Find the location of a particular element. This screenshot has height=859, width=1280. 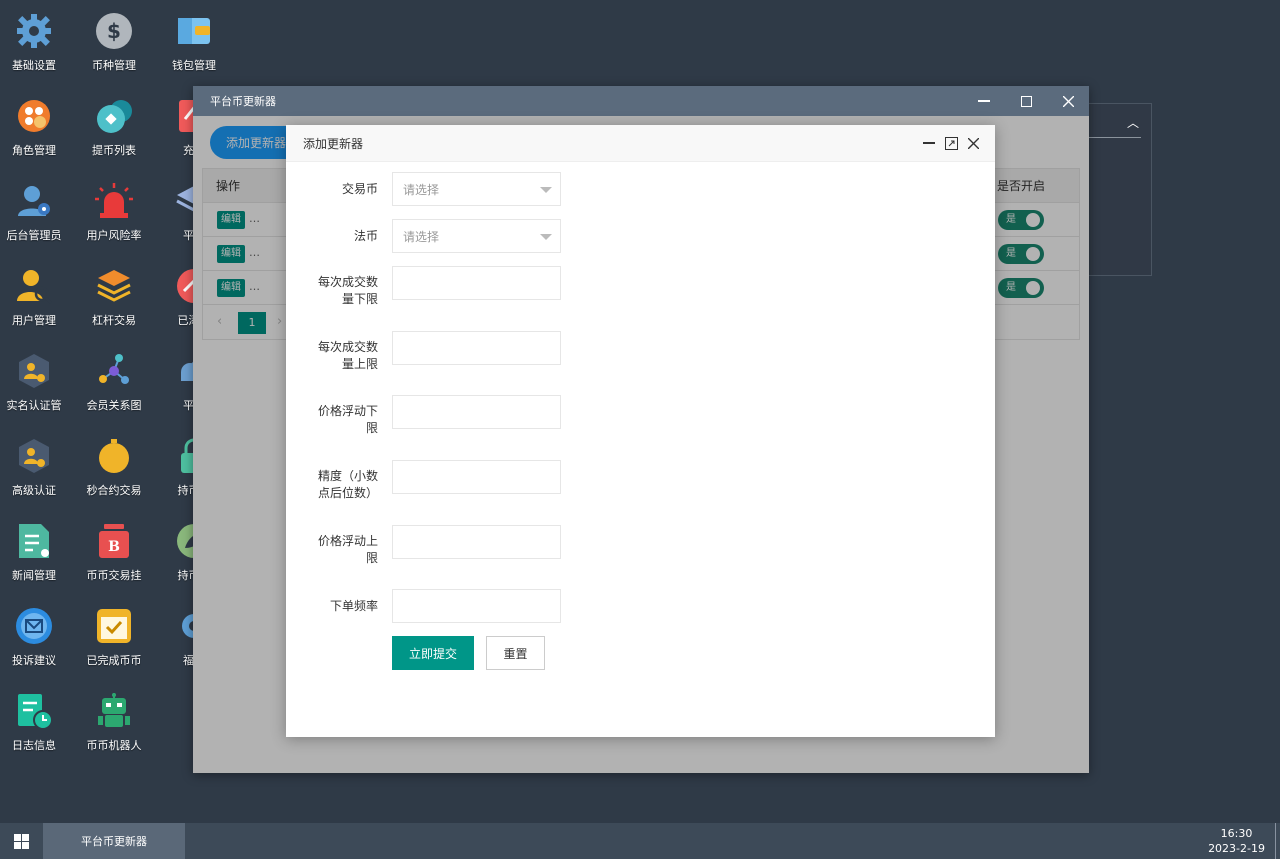

desktop-icon-label: 币币交易挂 is located at coordinates (114, 575).